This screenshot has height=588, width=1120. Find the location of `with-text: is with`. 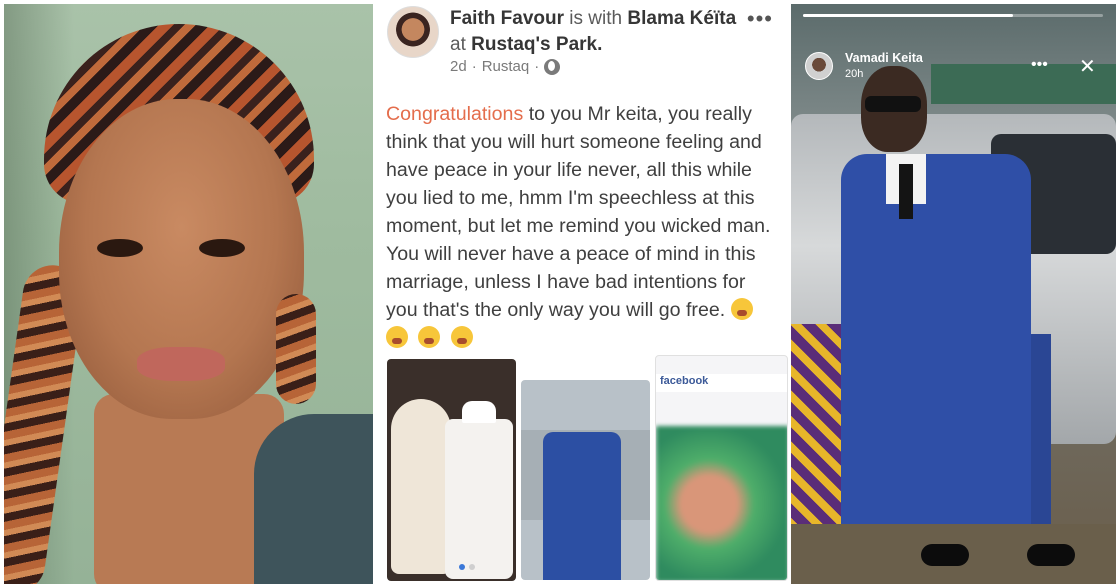

with-text: is with is located at coordinates (596, 18).